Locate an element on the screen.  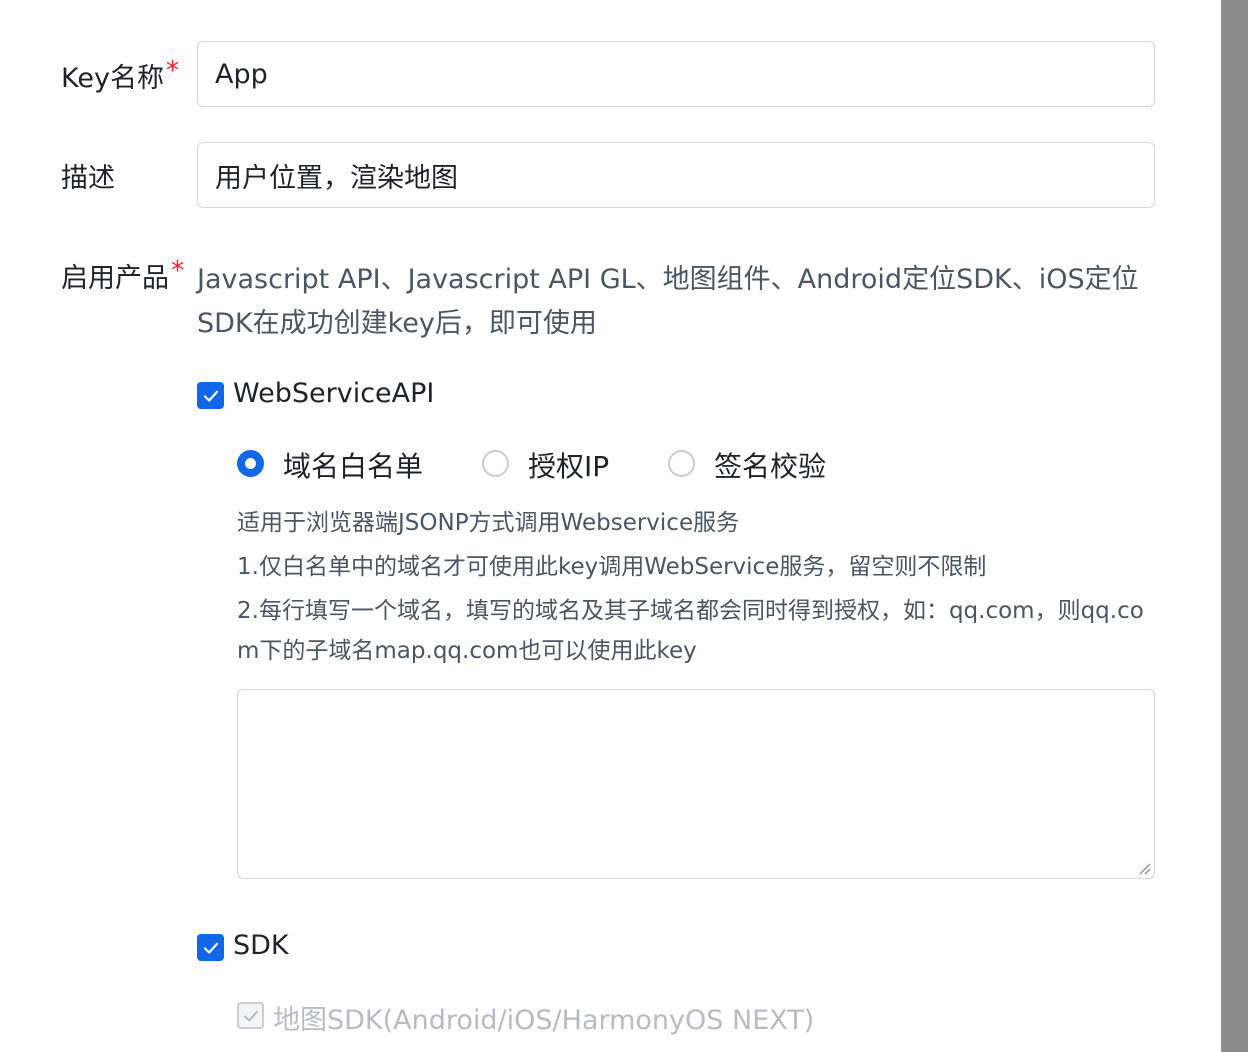
help-line-2: 1.仅白名单中的域名才可使用此key调用WebService服务，留空则不限制 is located at coordinates (612, 567).